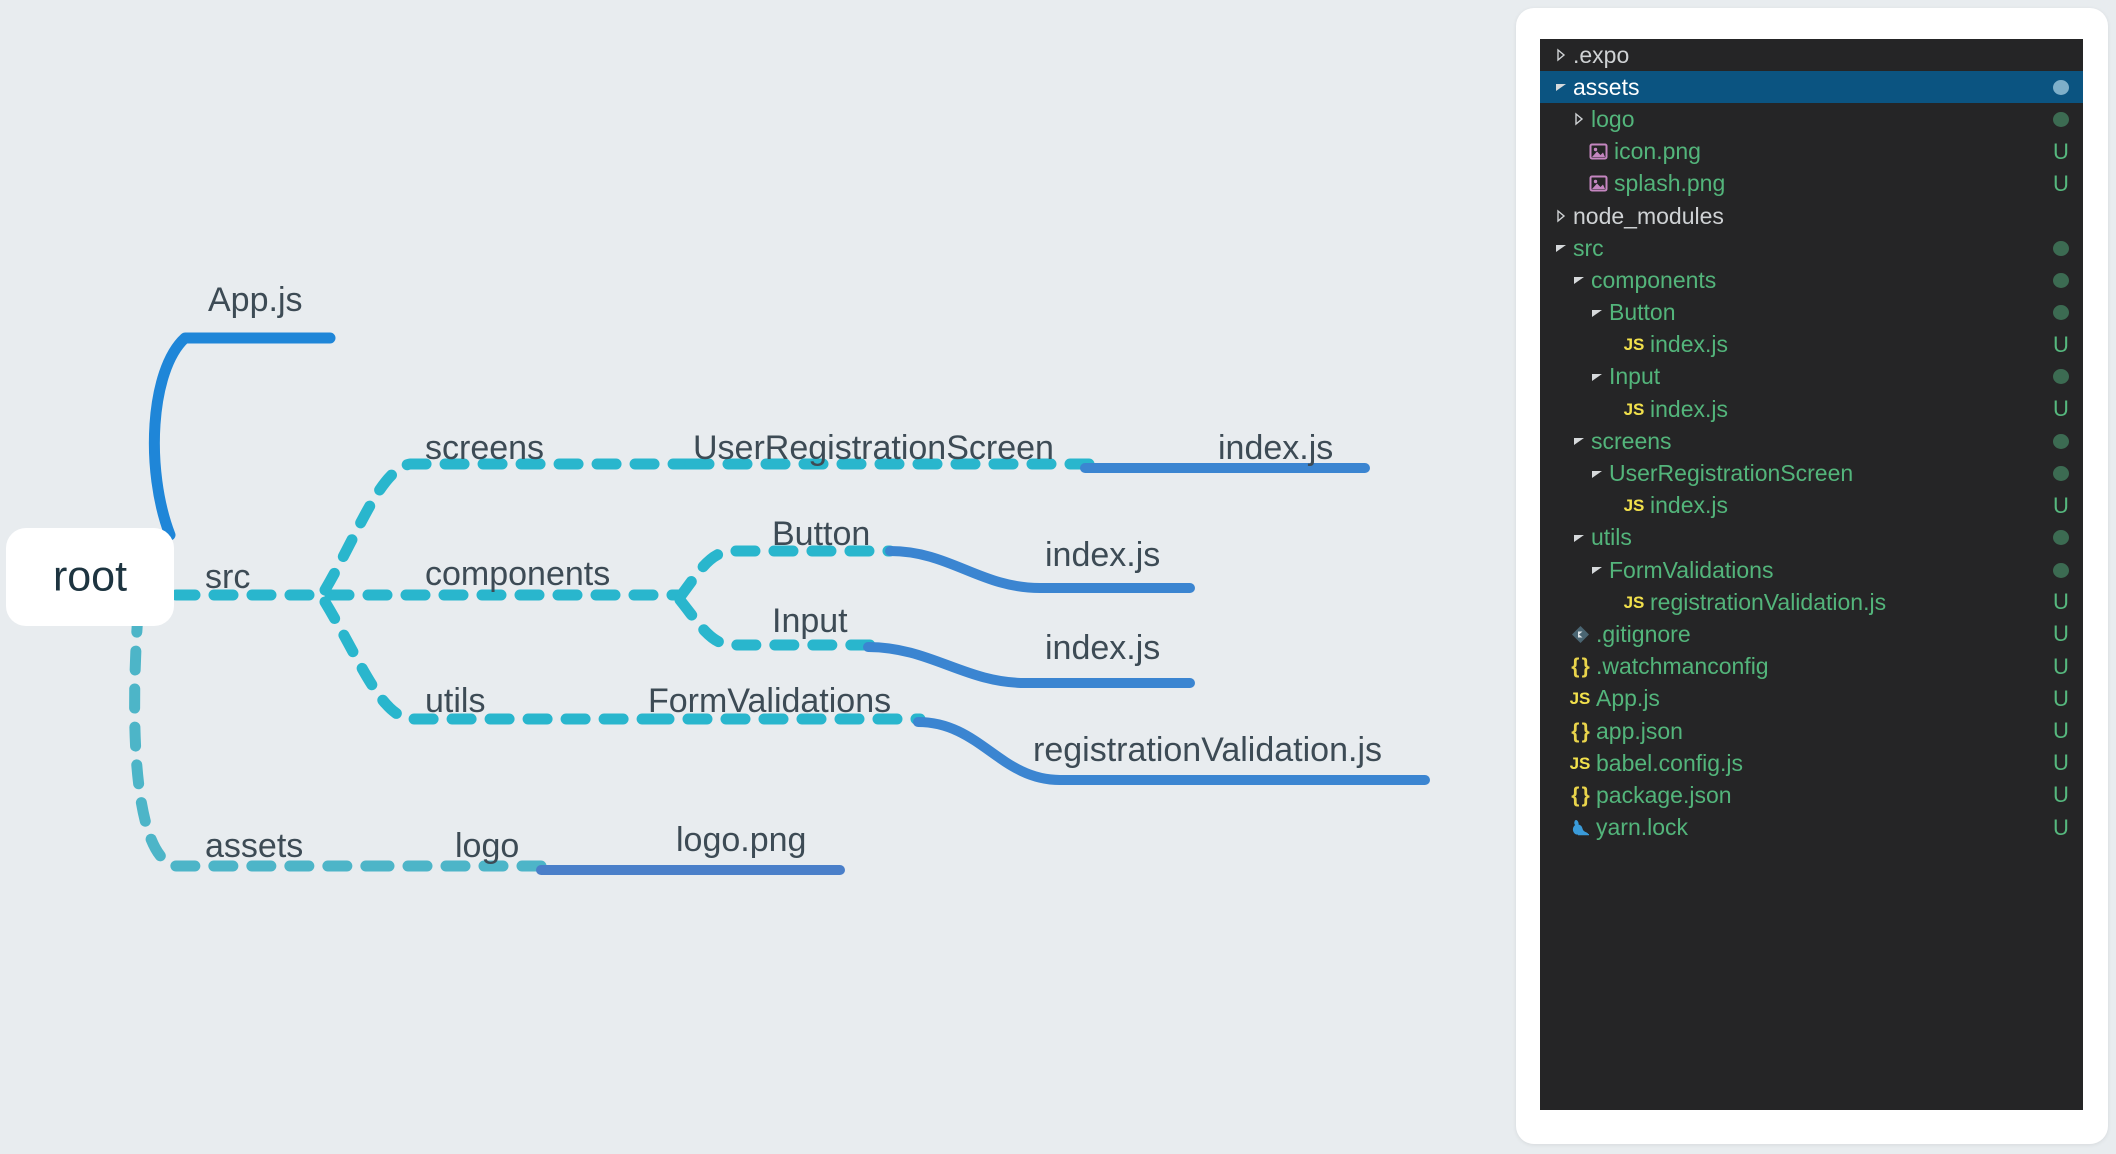 Image resolution: width=2116 pixels, height=1154 pixels. I want to click on tree-row-package-json: { } package.json U, so click(1811, 795).